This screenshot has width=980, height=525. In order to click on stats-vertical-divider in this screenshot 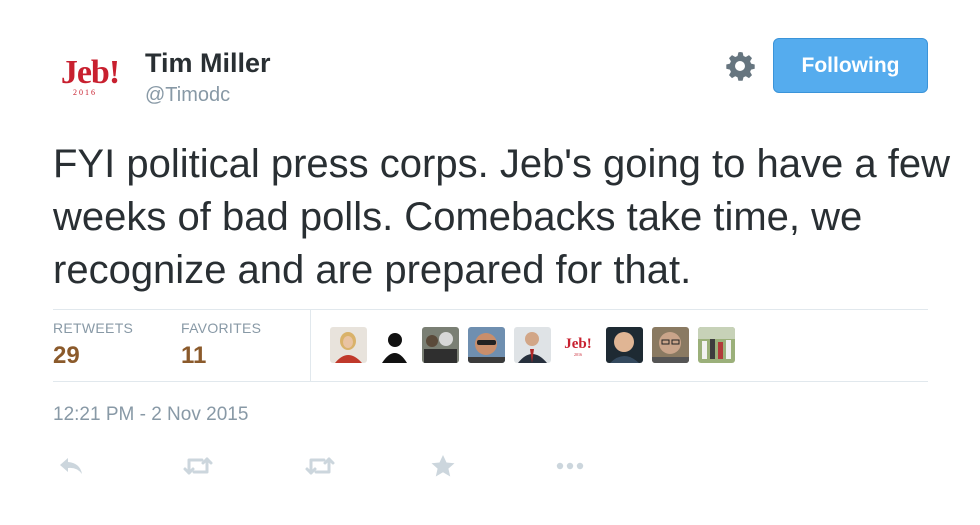, I will do `click(310, 345)`.